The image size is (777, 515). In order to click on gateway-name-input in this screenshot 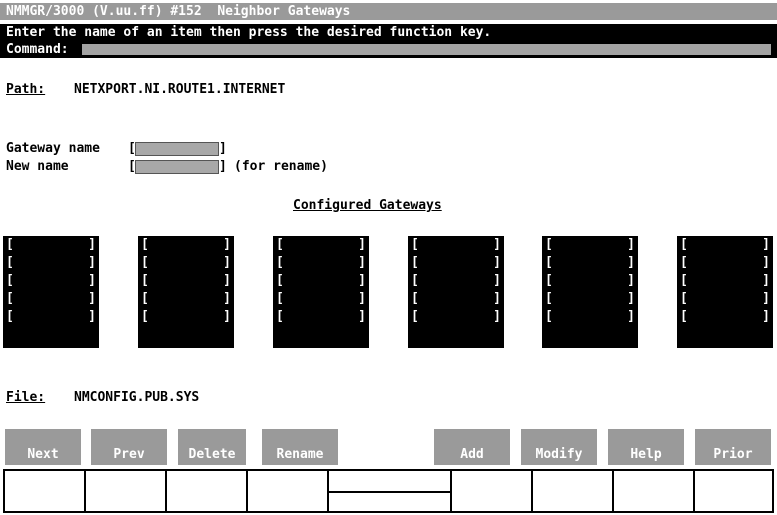, I will do `click(177, 149)`.